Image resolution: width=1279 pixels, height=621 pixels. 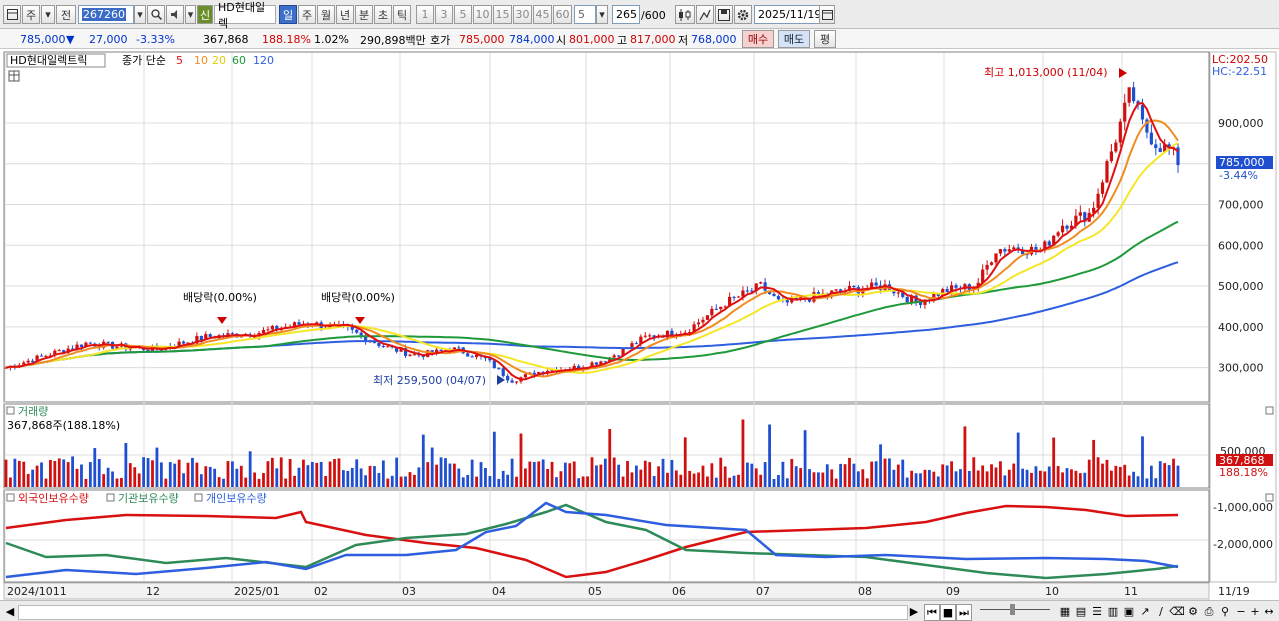 I want to click on stock-code-input: 267260, so click(x=106, y=14).